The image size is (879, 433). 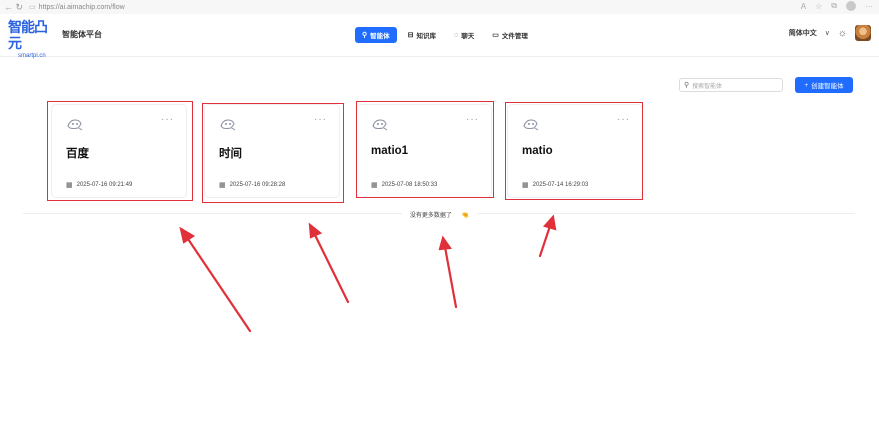 I want to click on no-more-data: 没有更多数据了 🤏, so click(x=439, y=214).